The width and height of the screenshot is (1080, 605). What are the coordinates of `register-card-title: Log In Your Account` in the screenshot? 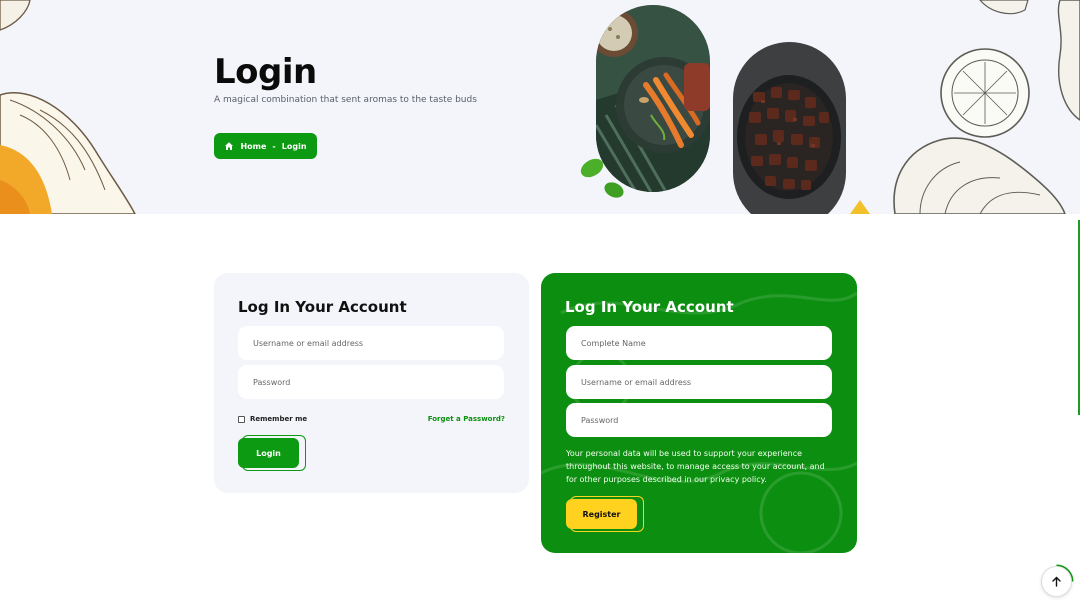 It's located at (649, 307).